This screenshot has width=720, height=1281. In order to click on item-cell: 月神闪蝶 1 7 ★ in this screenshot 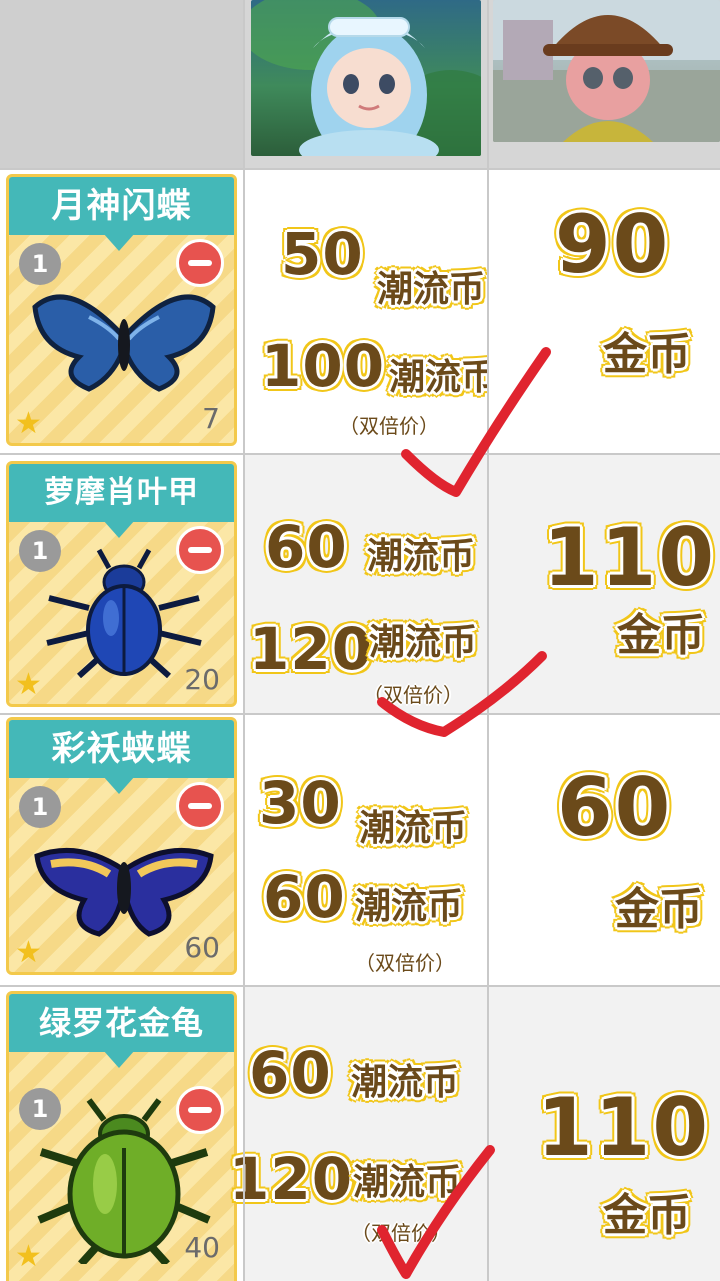, I will do `click(121, 310)`.